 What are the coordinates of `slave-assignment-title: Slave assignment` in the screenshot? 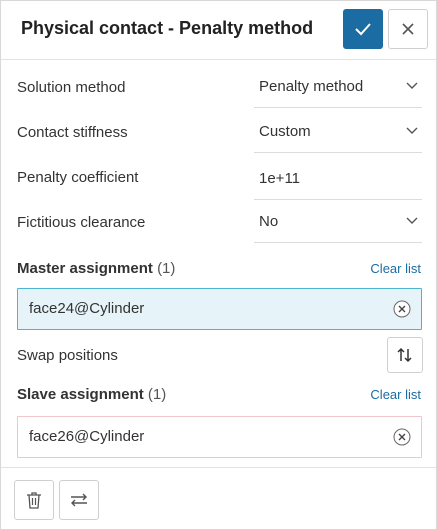 It's located at (80, 394).